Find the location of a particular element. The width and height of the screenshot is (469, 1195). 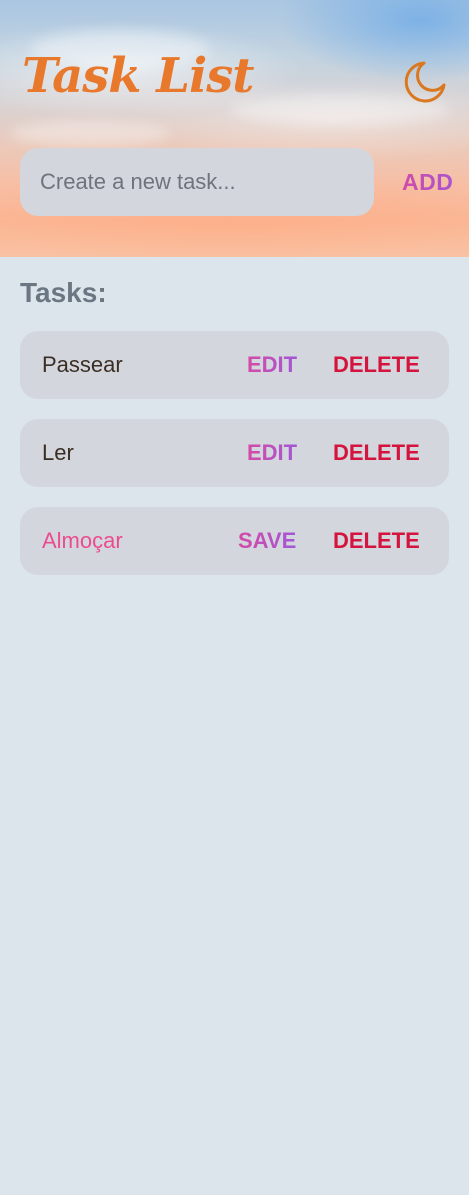

task-edit-field: Almoçar is located at coordinates (82, 540).